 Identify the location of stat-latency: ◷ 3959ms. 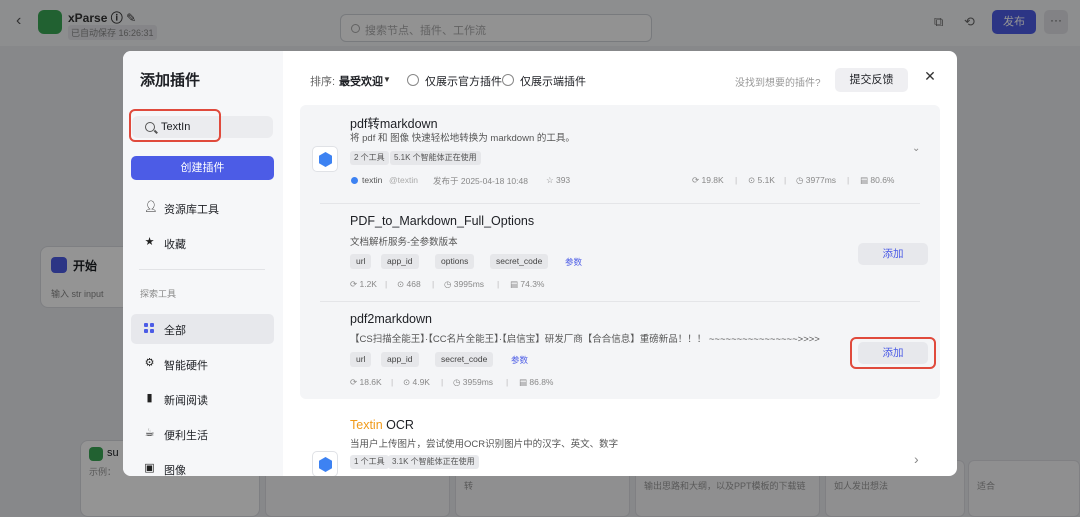
(473, 382).